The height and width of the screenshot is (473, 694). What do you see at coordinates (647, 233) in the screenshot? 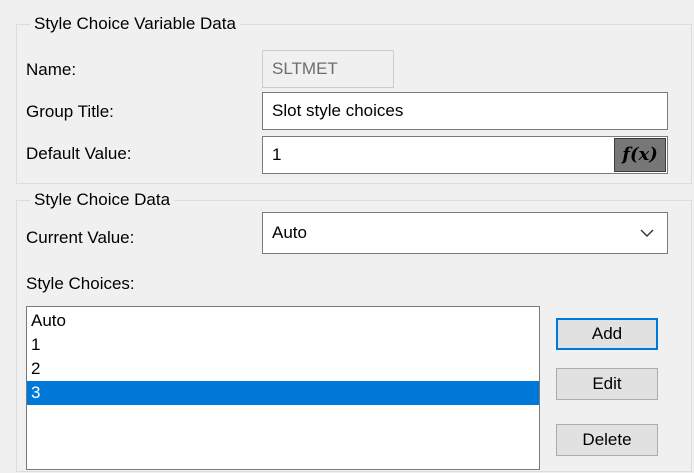
I see `chevron-down-icon` at bounding box center [647, 233].